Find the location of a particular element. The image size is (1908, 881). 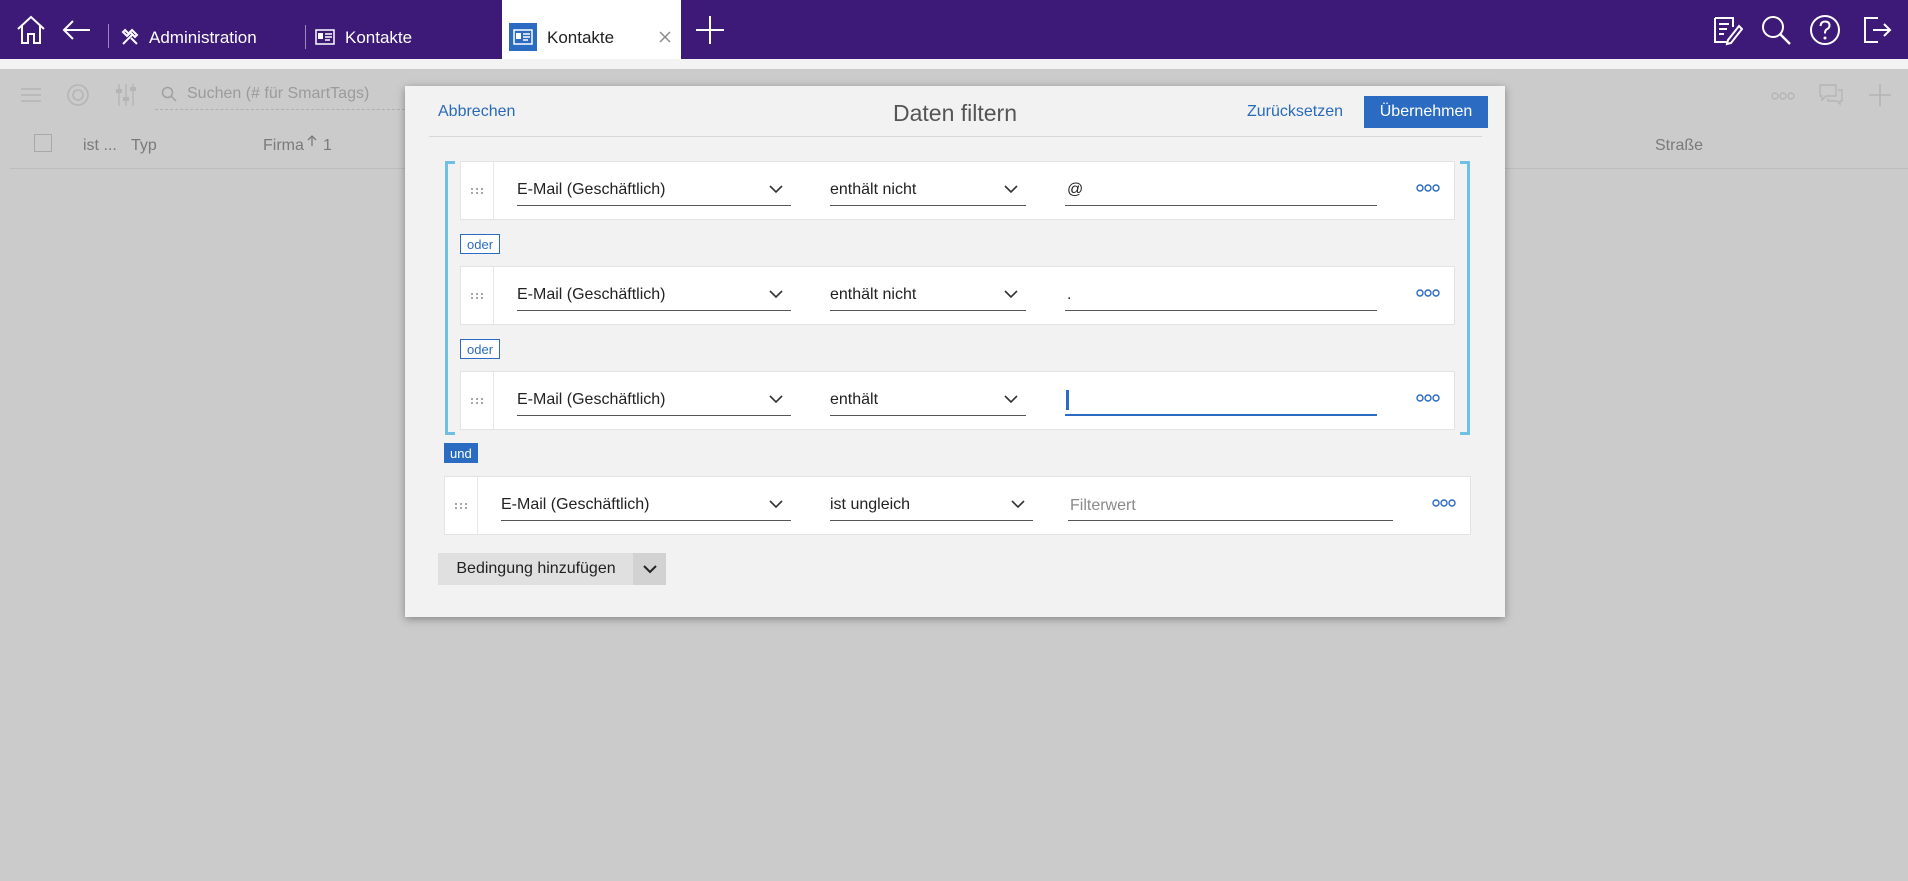

filter-value-input is located at coordinates (1221, 402).